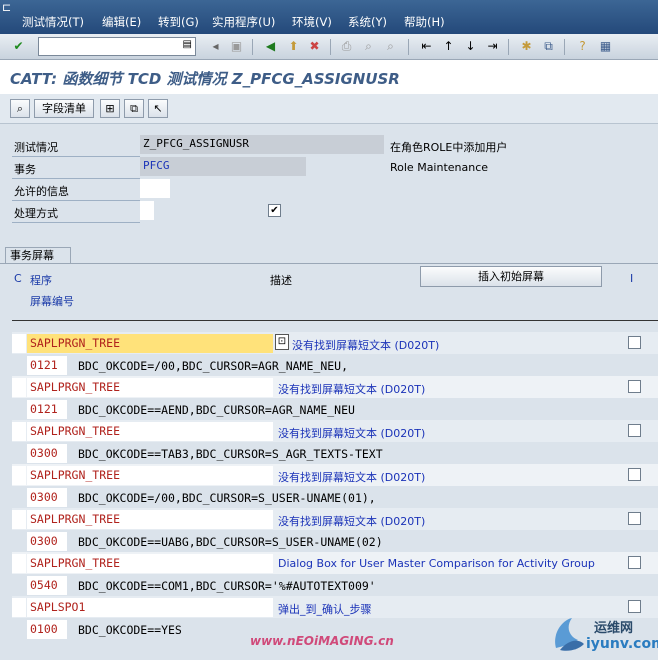  I want to click on screen-number-field: 0100, so click(47, 629).